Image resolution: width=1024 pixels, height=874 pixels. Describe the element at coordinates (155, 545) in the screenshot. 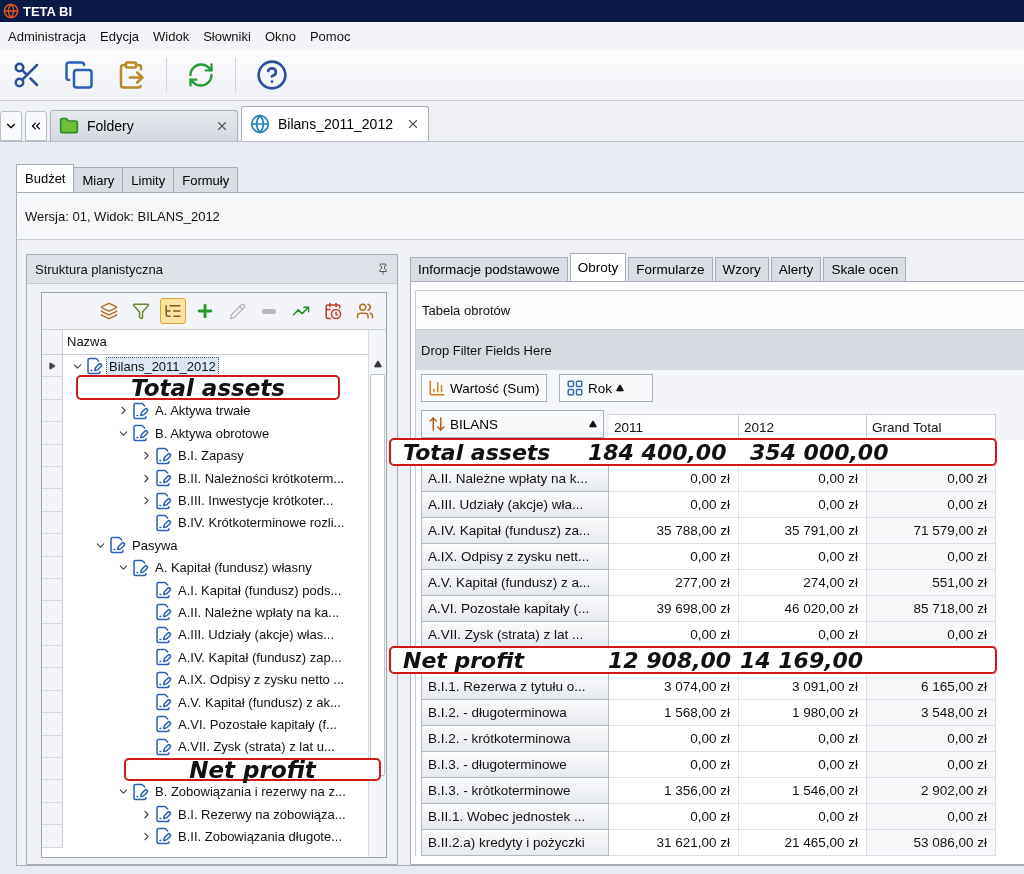

I see `tree-item: Pasywa` at that location.